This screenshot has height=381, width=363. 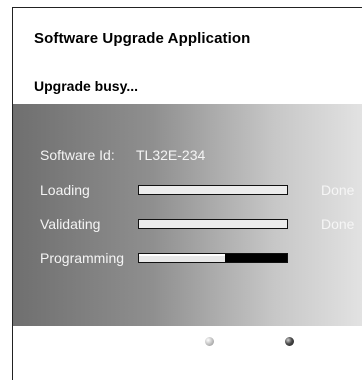 What do you see at coordinates (171, 155) in the screenshot?
I see `software-id-value: TL32E-234` at bounding box center [171, 155].